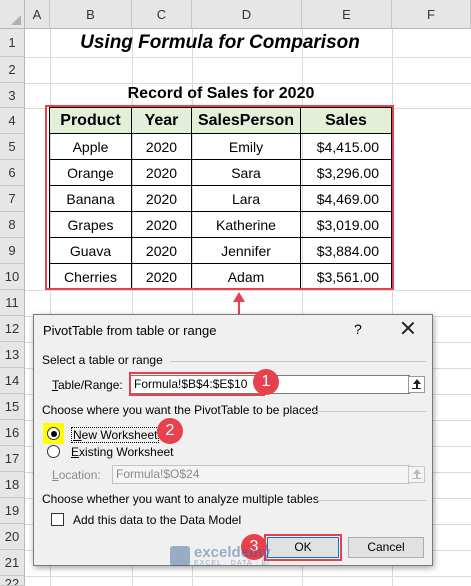 The height and width of the screenshot is (586, 471). Describe the element at coordinates (12, 303) in the screenshot. I see `row-header: 11` at that location.